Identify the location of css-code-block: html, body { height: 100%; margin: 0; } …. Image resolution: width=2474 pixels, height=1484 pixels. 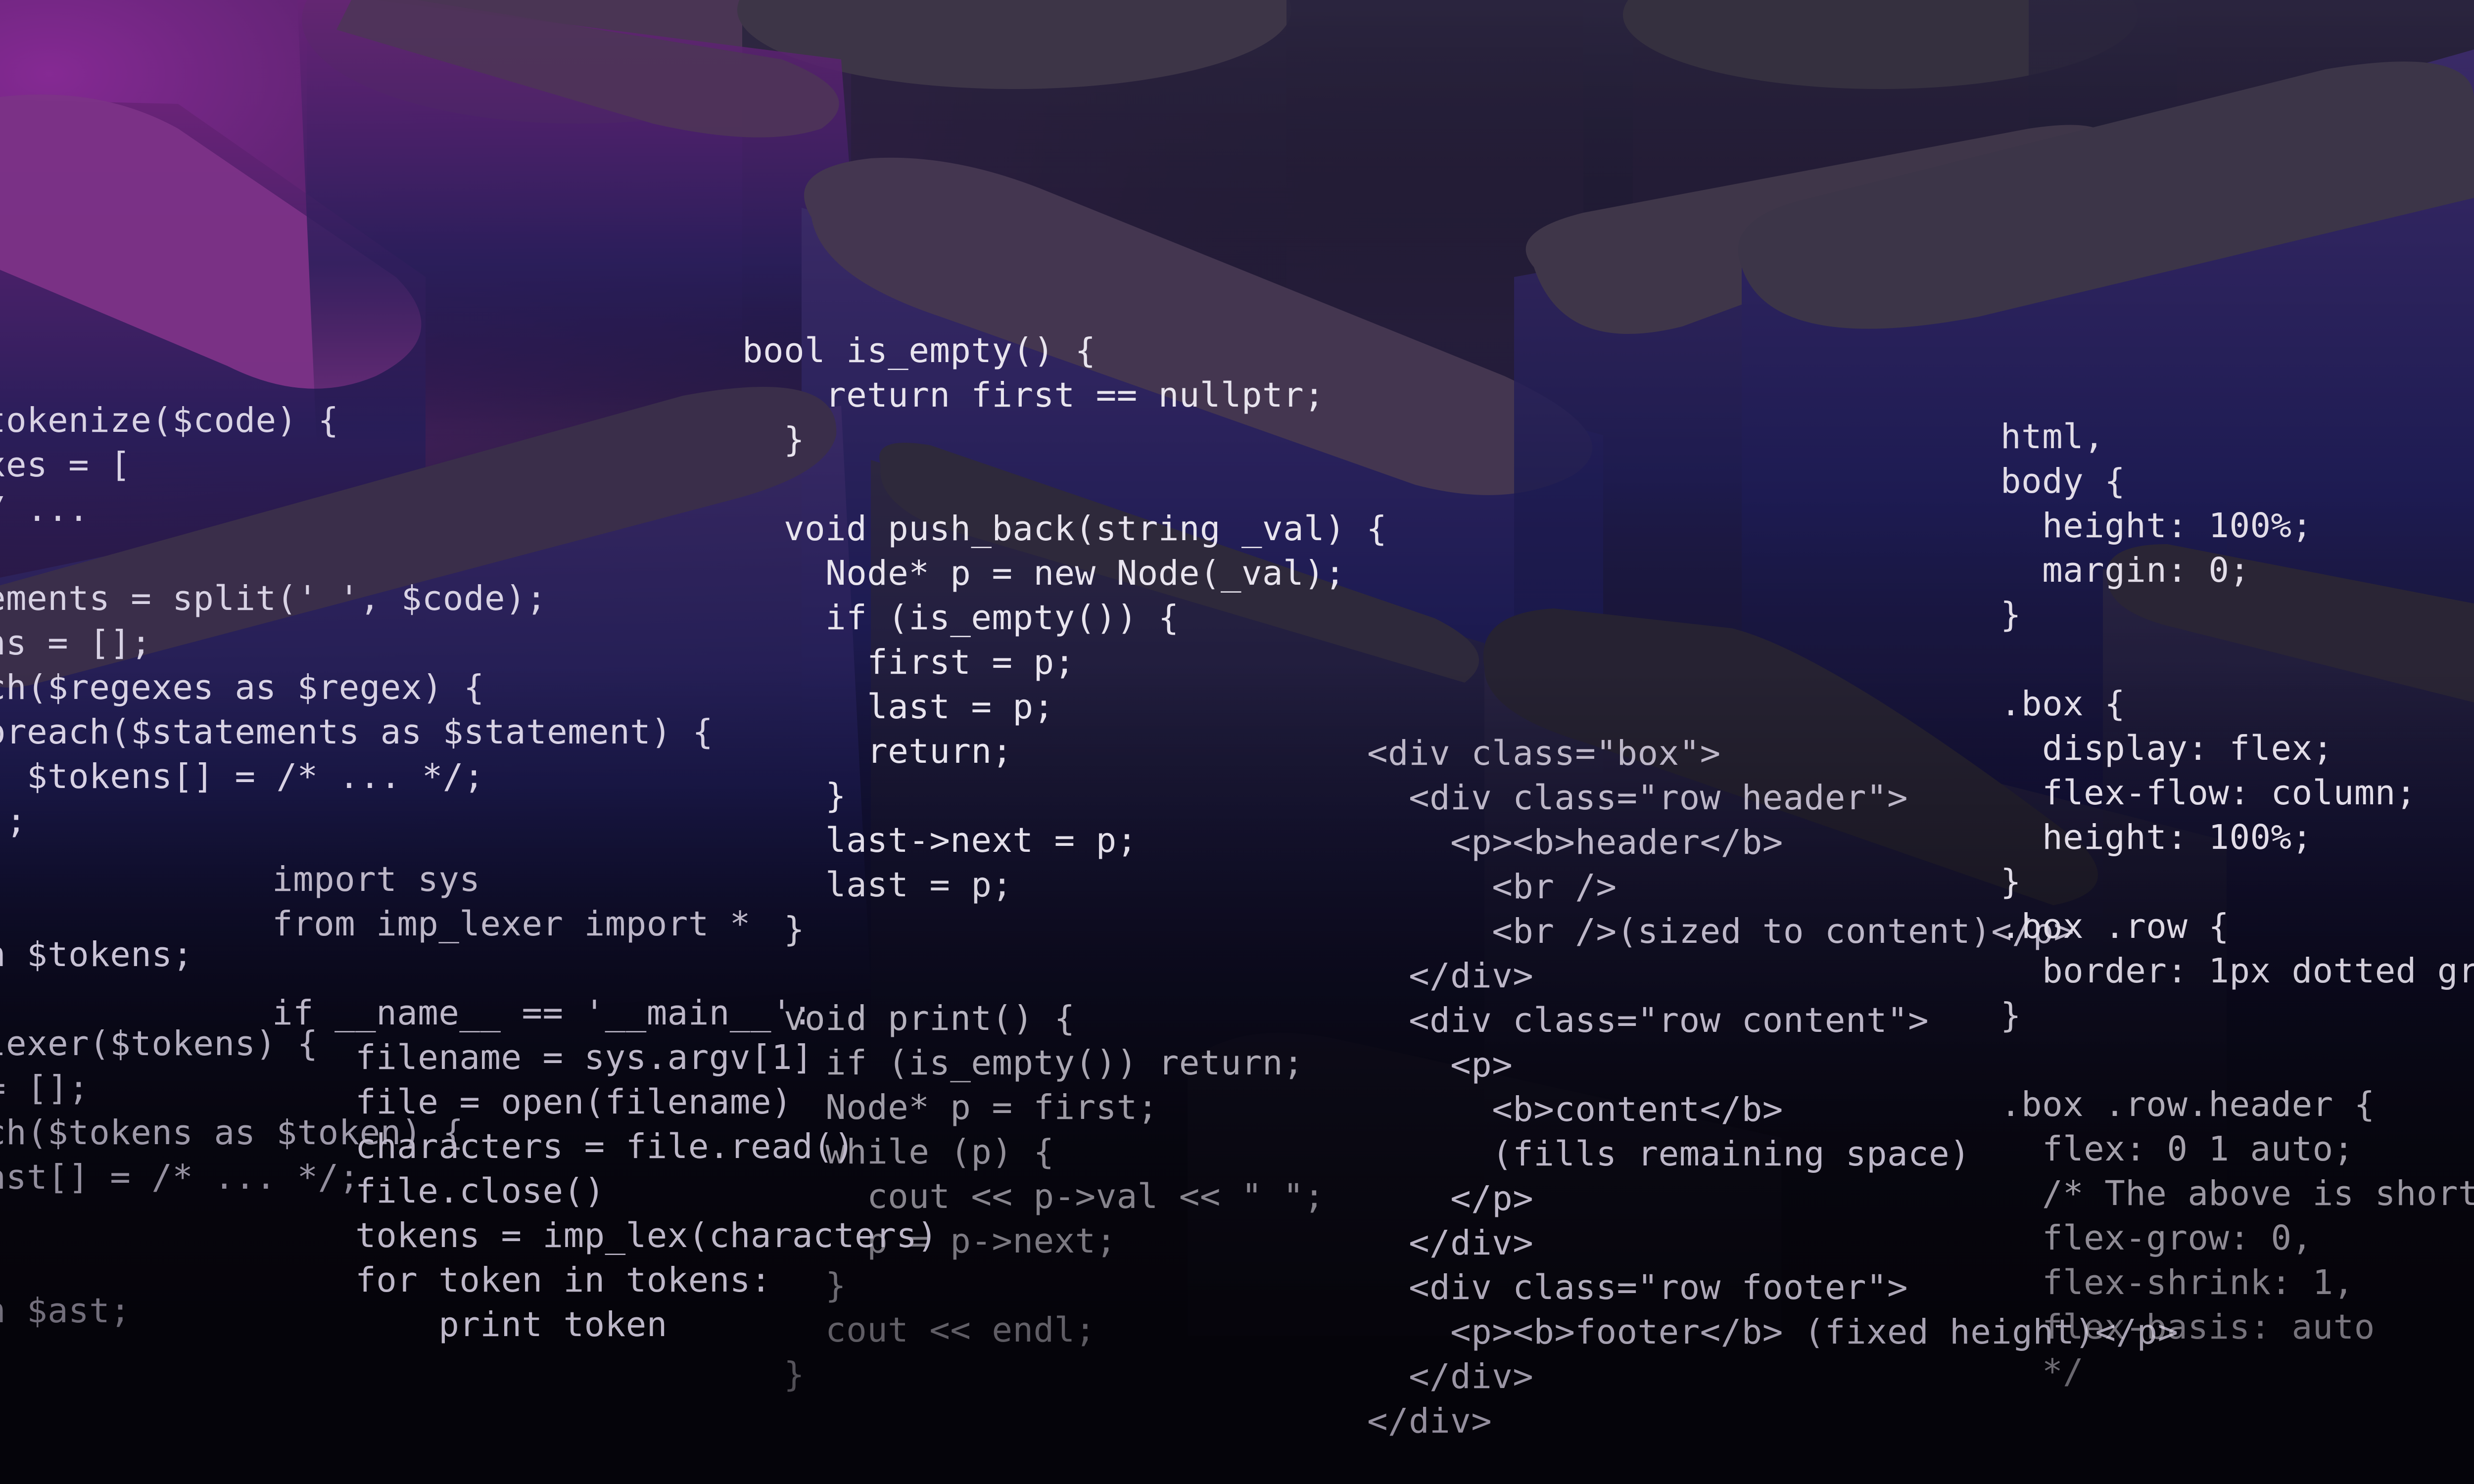
(2237, 904).